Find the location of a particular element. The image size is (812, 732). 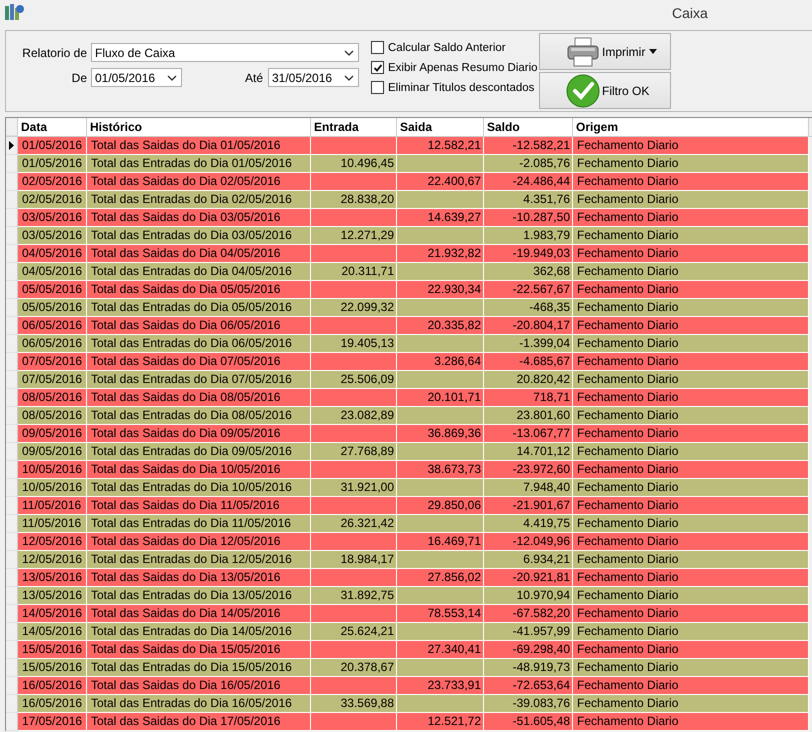

table-cell: 78.553,14 is located at coordinates (454, 613).